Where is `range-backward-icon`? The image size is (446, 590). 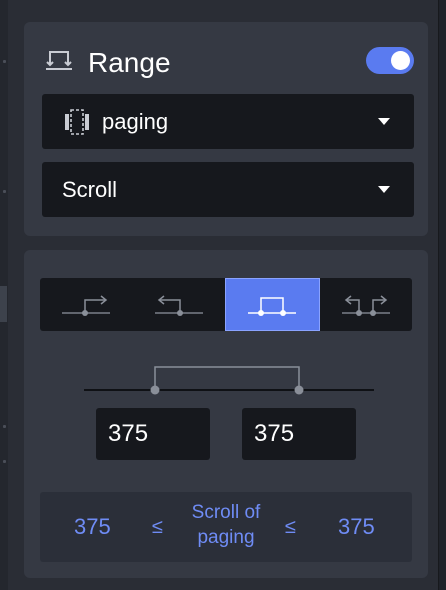
range-backward-icon is located at coordinates (178, 305).